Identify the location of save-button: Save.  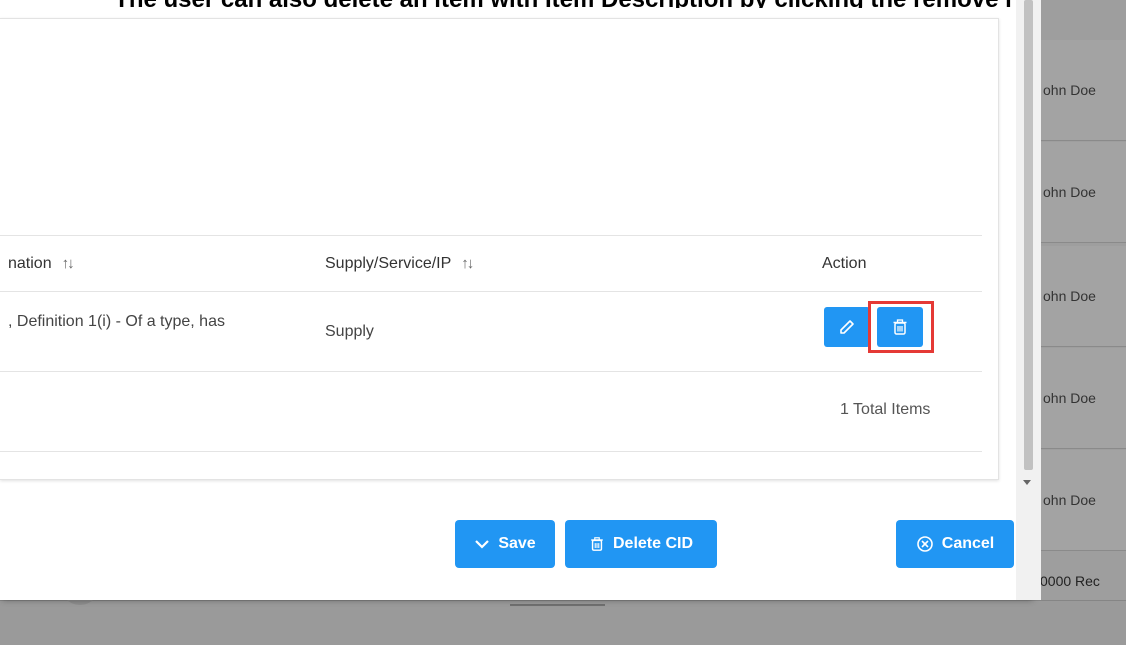
(505, 544).